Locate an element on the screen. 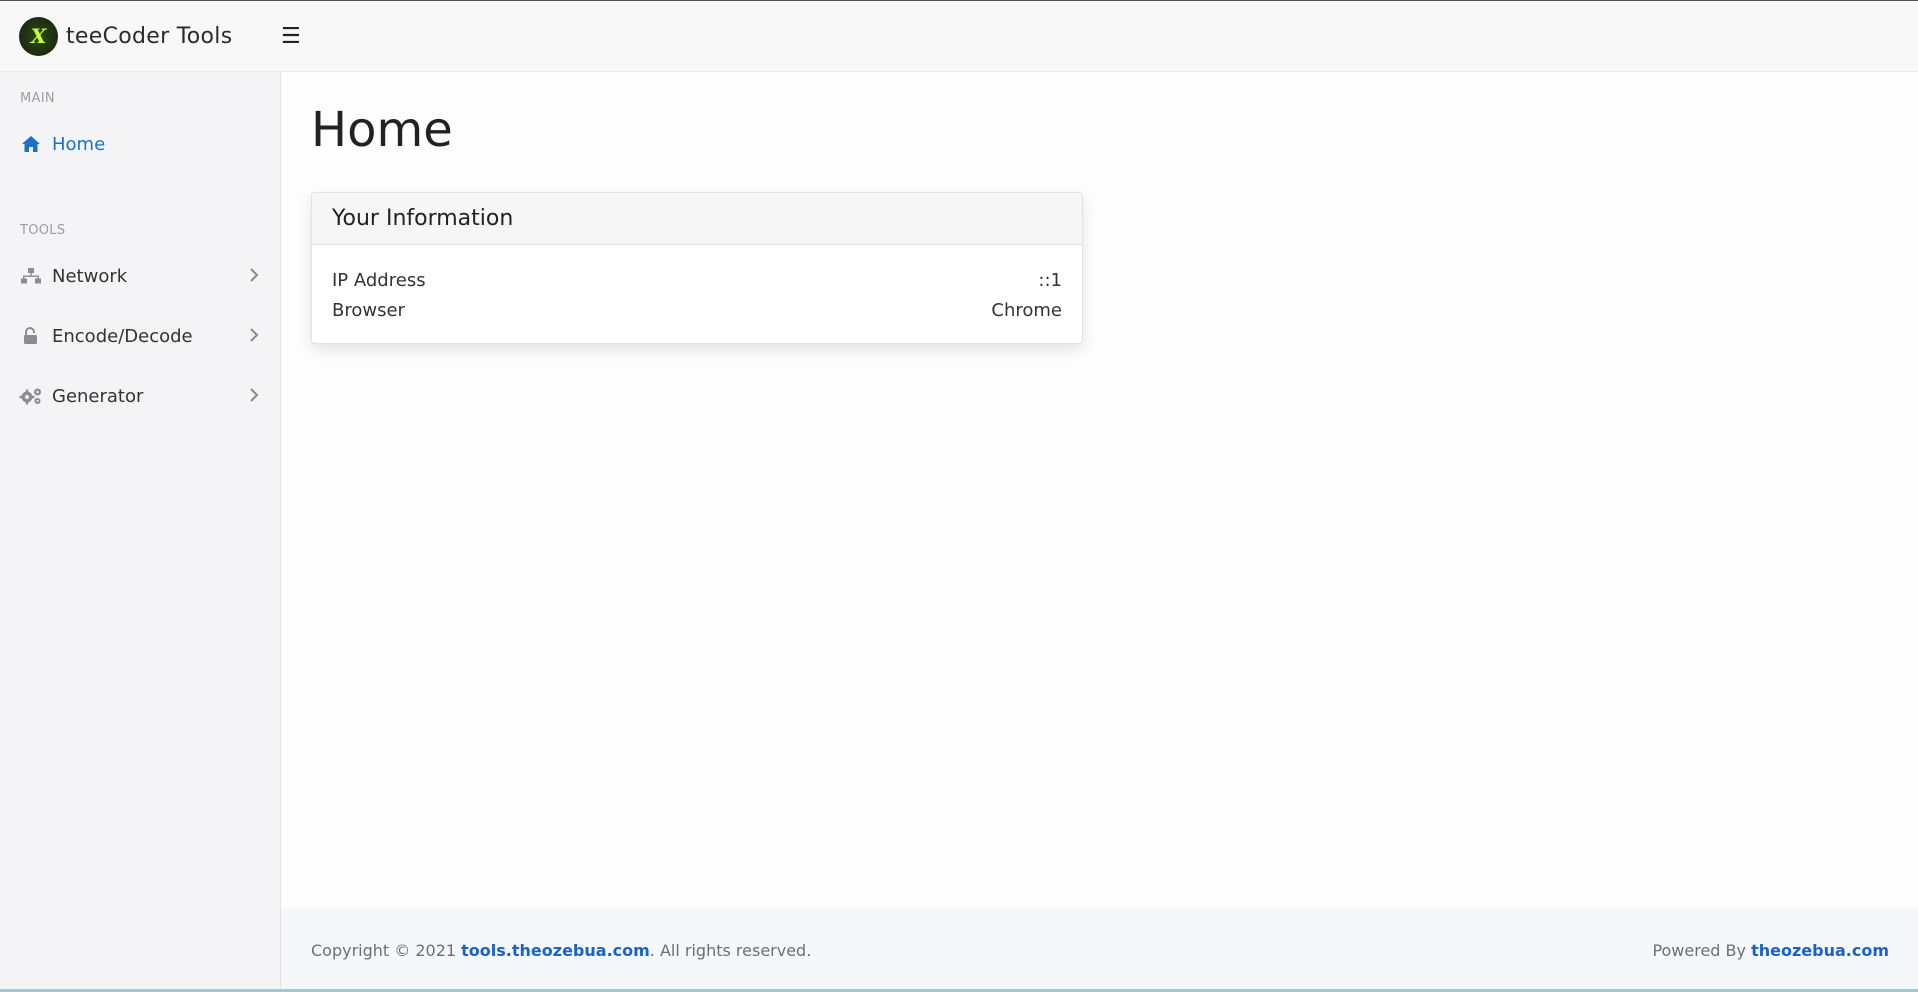 Image resolution: width=1918 pixels, height=992 pixels. sidebar-section-main: MAIN is located at coordinates (37, 98).